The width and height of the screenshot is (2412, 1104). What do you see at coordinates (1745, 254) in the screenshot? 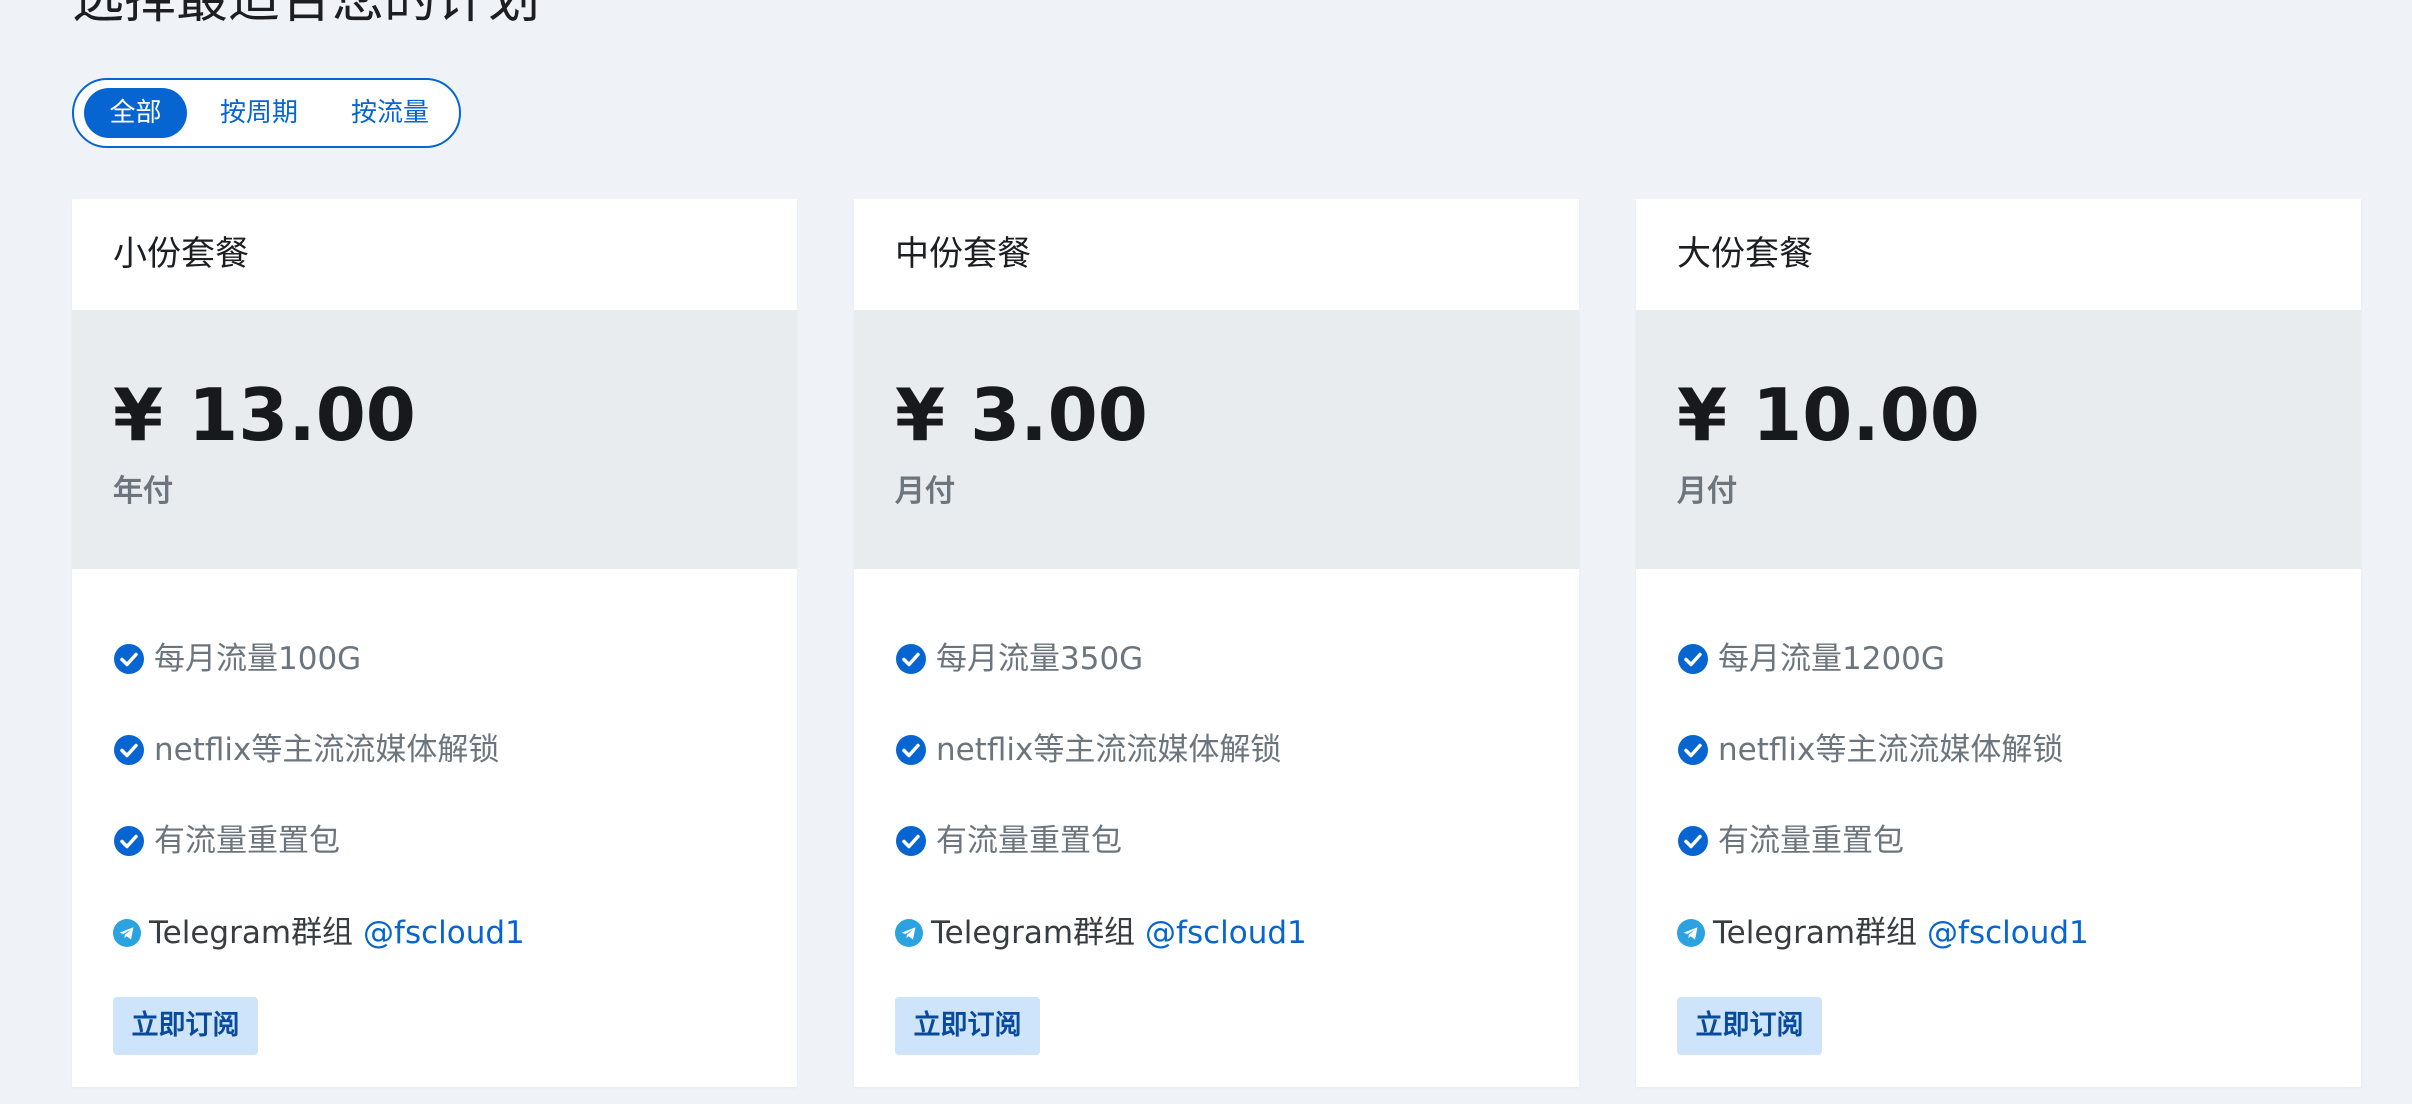
I see `plan-name: 大份套餐` at bounding box center [1745, 254].